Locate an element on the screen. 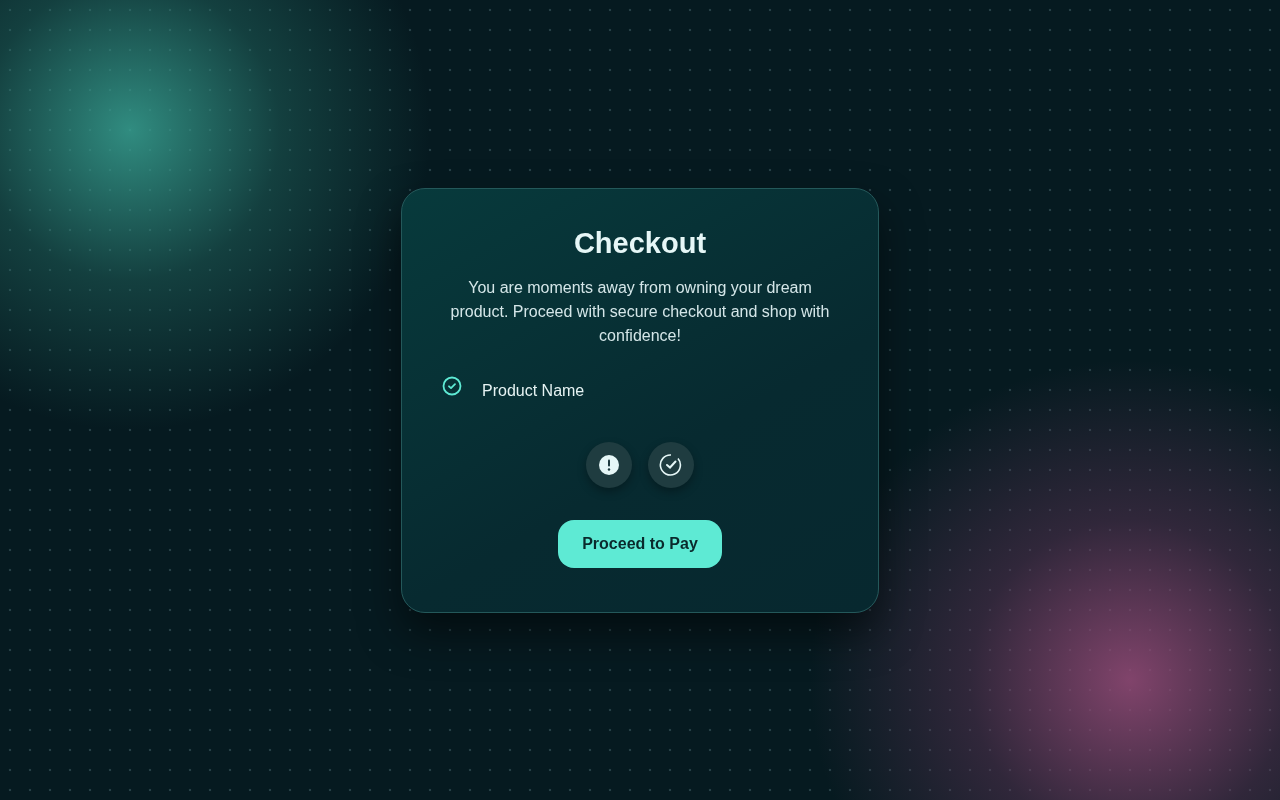 The width and height of the screenshot is (1280, 800). card-title: Checkout is located at coordinates (640, 243).